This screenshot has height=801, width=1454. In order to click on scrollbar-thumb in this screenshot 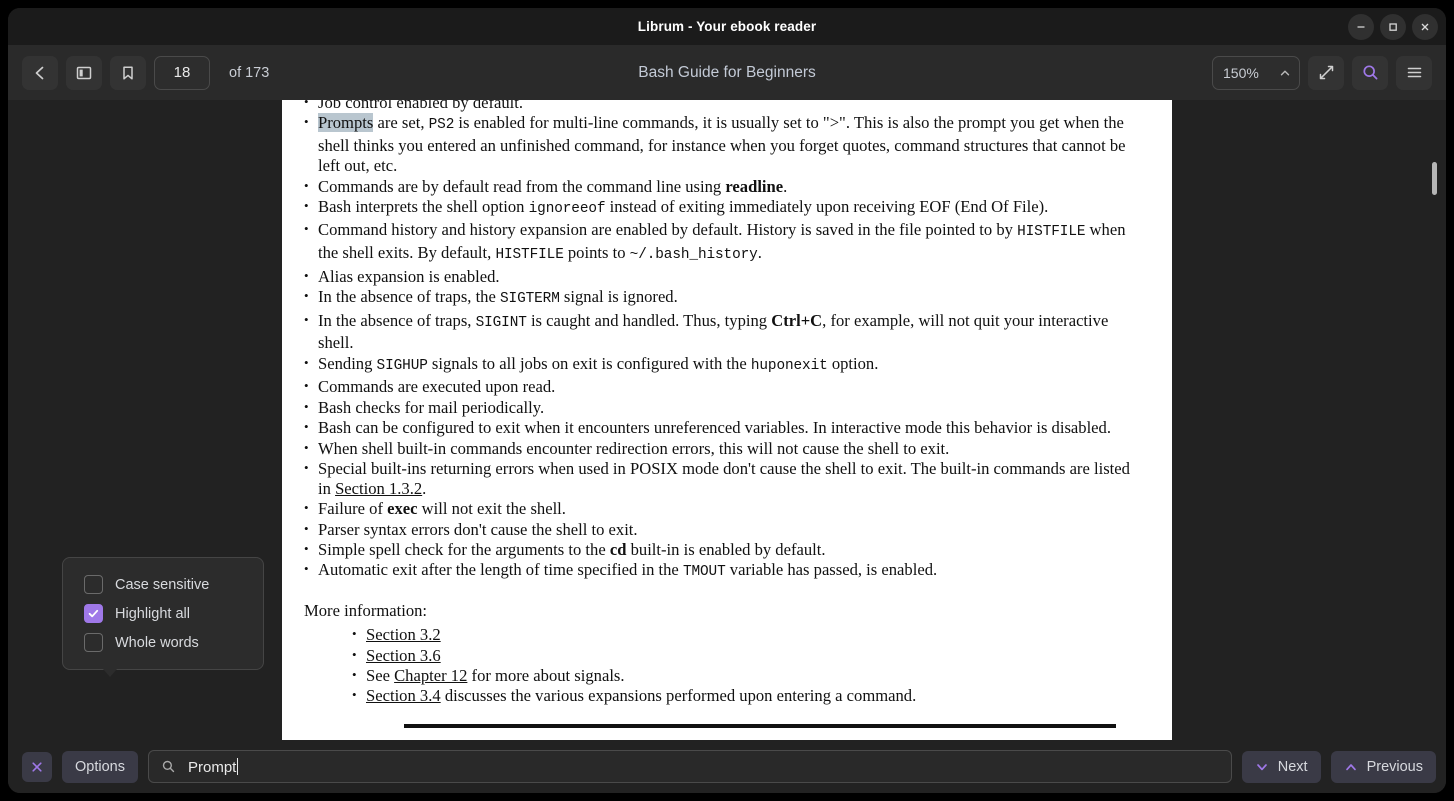, I will do `click(1434, 178)`.